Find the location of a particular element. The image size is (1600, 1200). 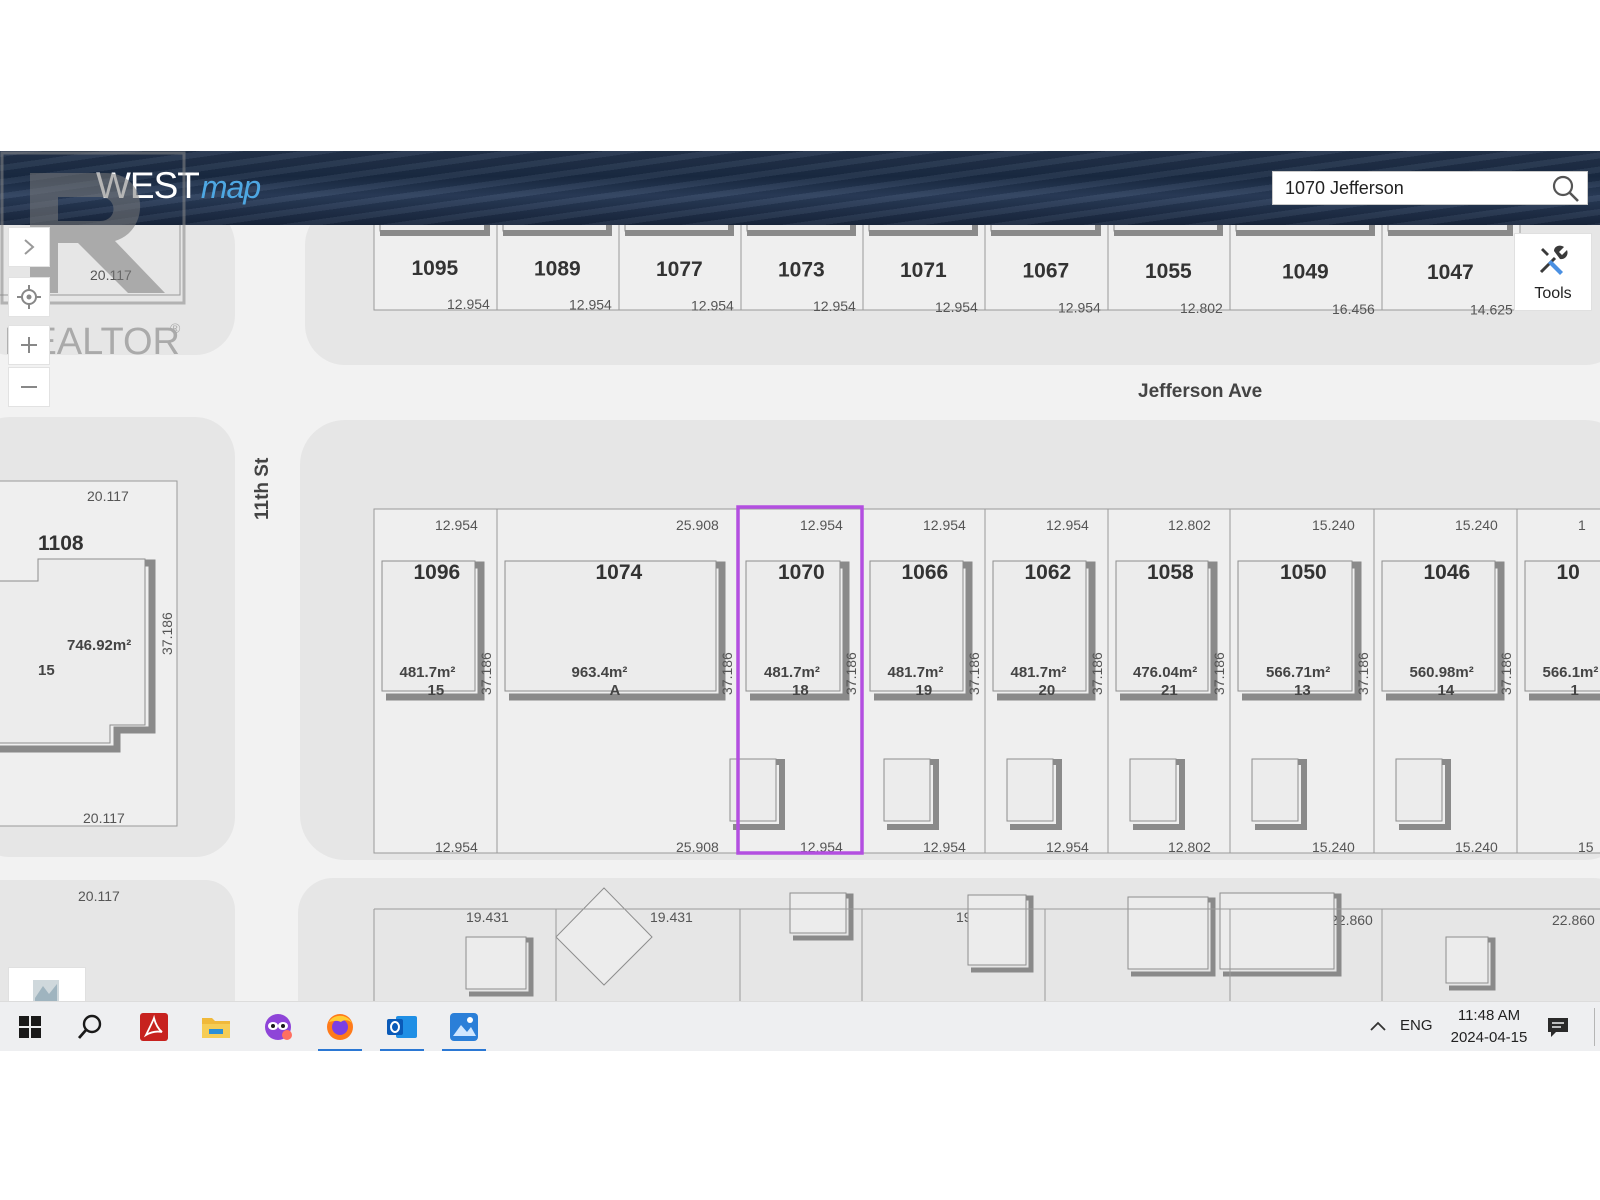

lot-1096: 1096 12.954 12.954 481.7m²15 37.186 is located at coordinates (435, 681).